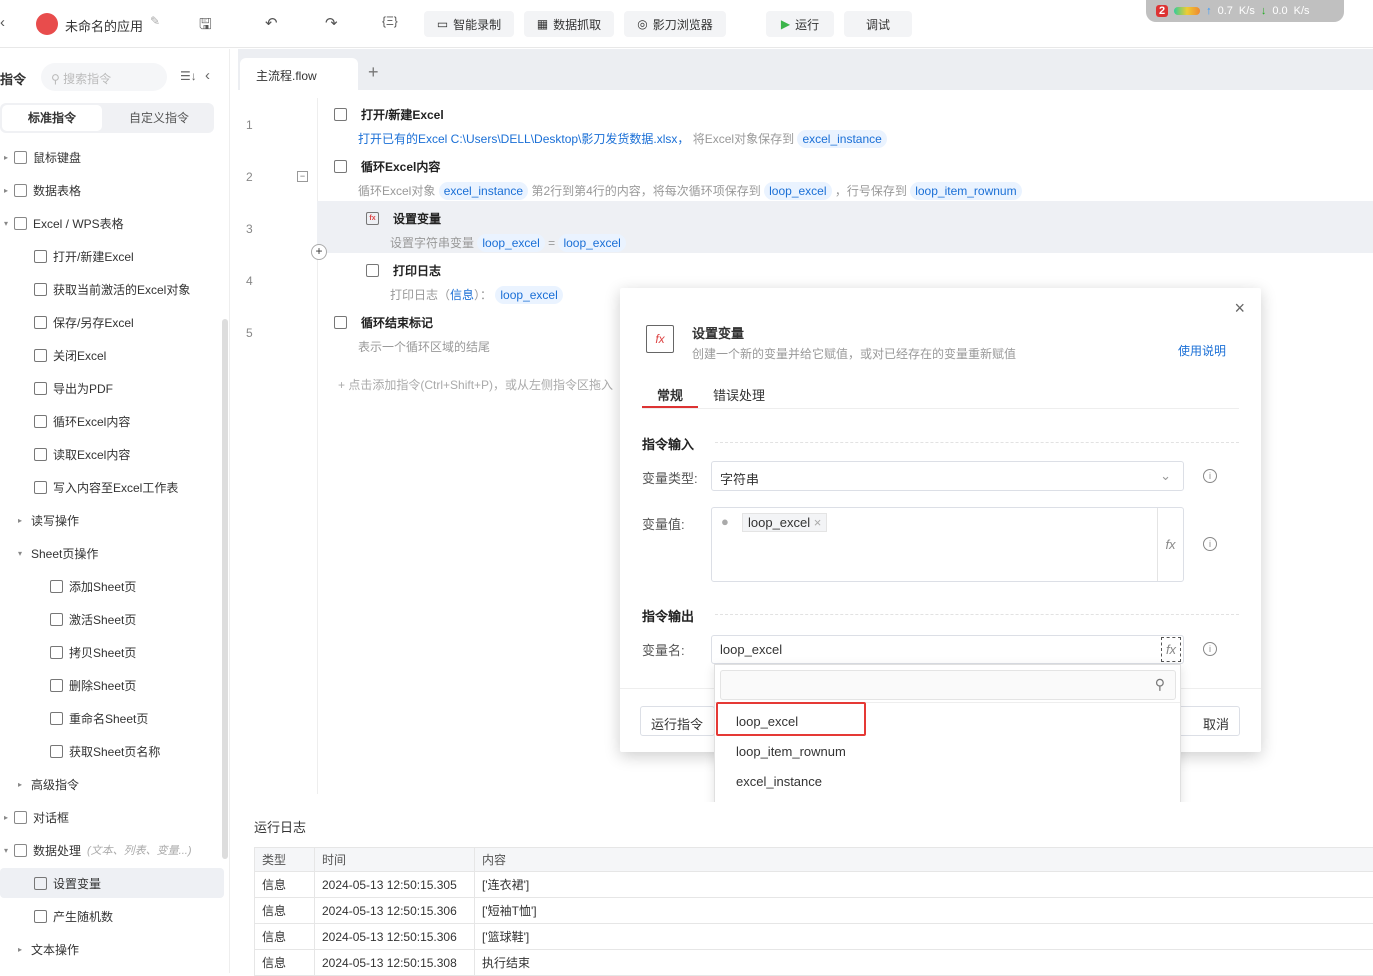 This screenshot has width=1373, height=976. What do you see at coordinates (159, 118) in the screenshot?
I see `tab-custom: 自定义指令` at bounding box center [159, 118].